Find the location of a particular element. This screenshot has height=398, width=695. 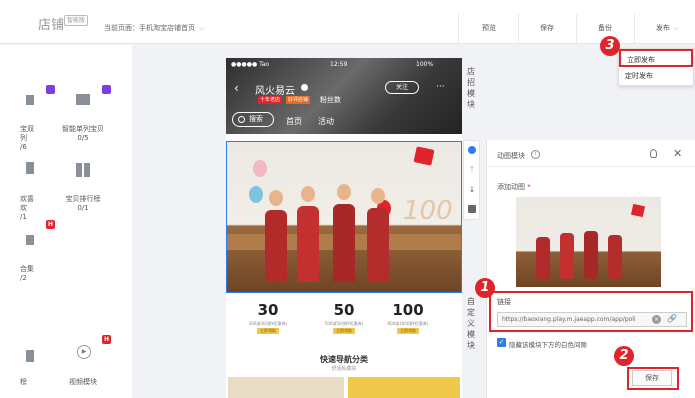

ranking-icon is located at coordinates (83, 170).